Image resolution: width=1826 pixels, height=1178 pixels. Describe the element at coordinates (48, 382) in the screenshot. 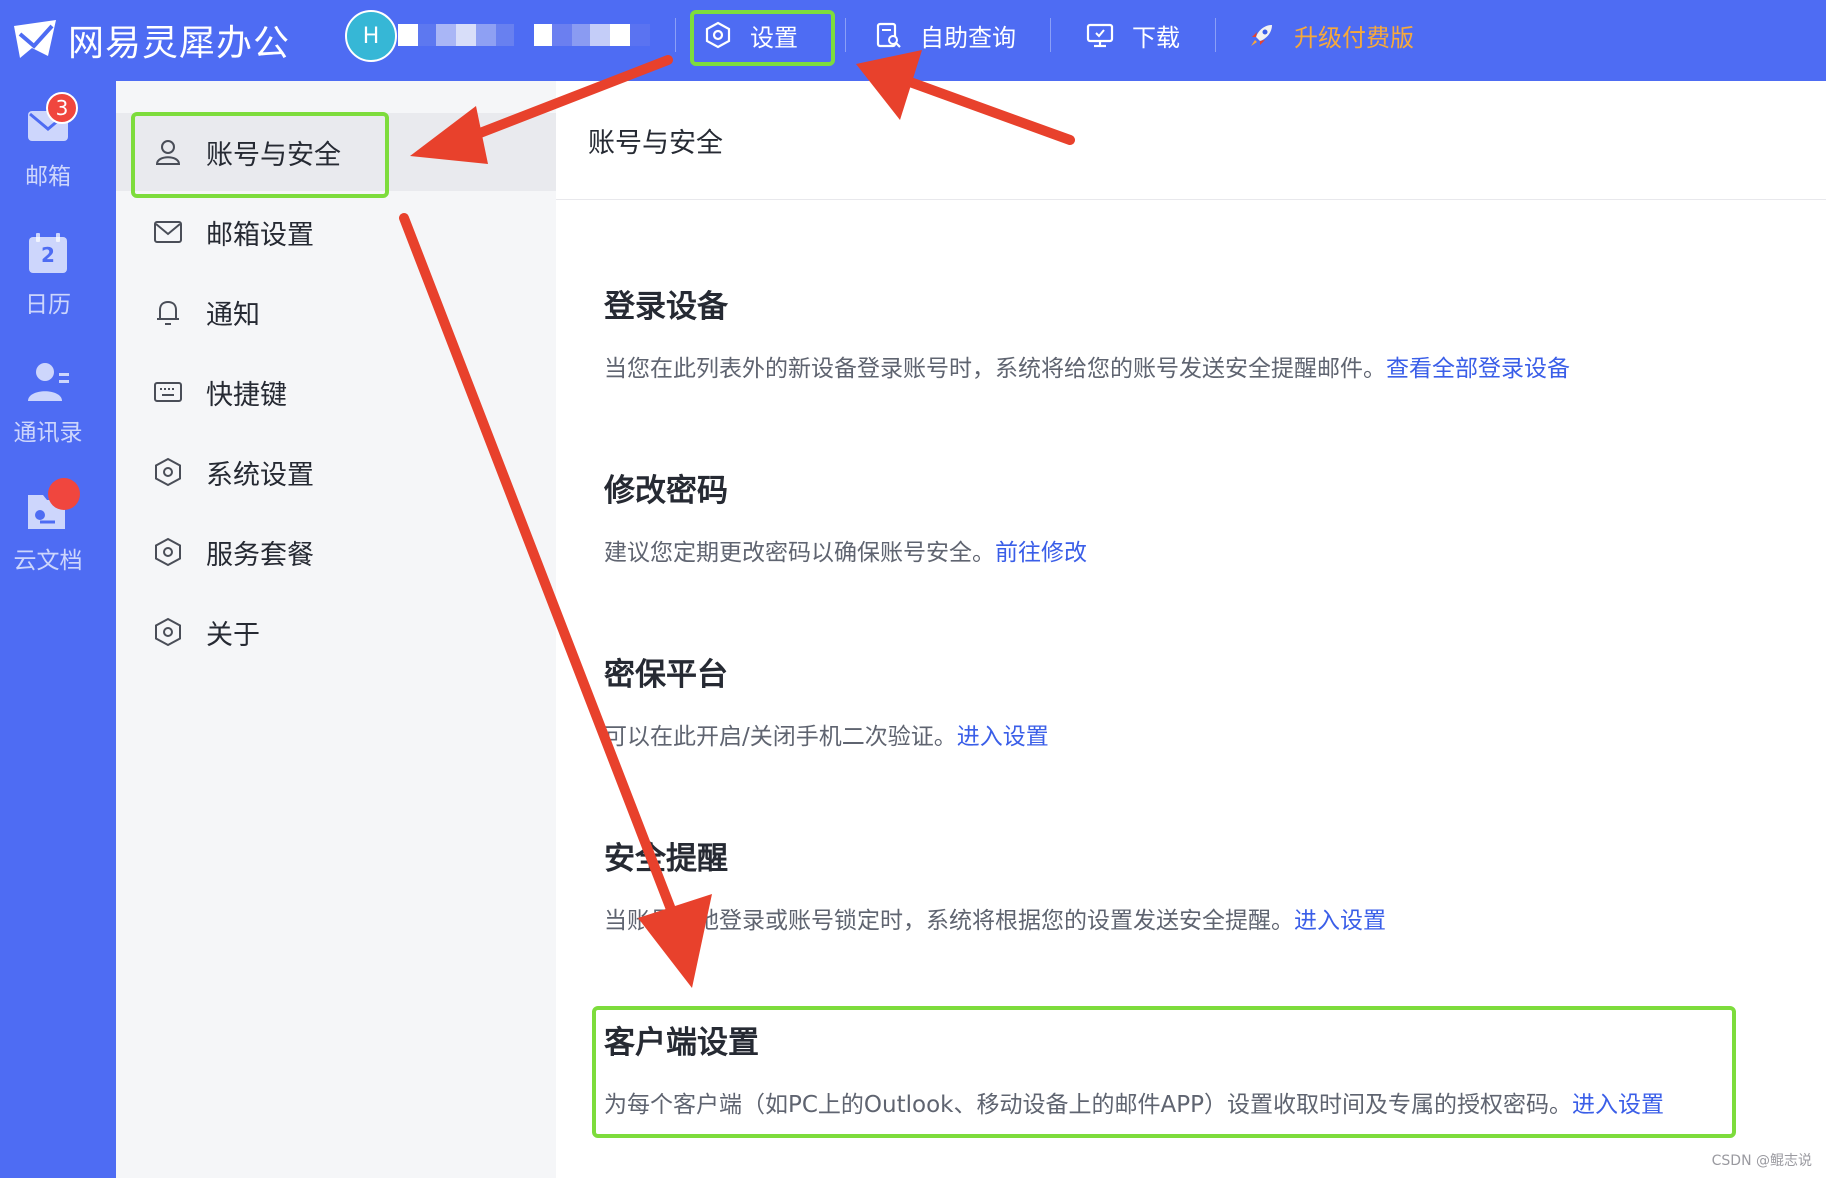

I see `contacts-icon` at that location.